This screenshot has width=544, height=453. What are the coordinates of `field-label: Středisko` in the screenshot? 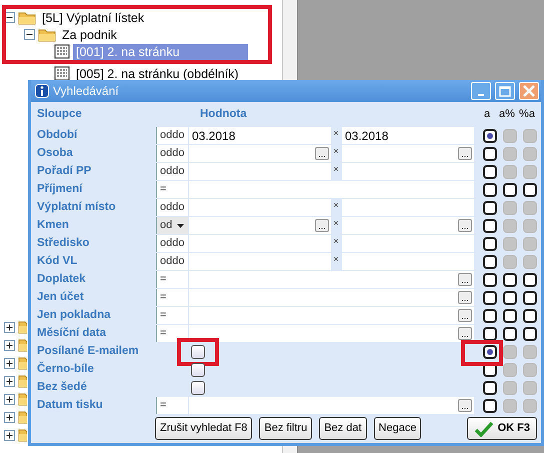 It's located at (63, 243).